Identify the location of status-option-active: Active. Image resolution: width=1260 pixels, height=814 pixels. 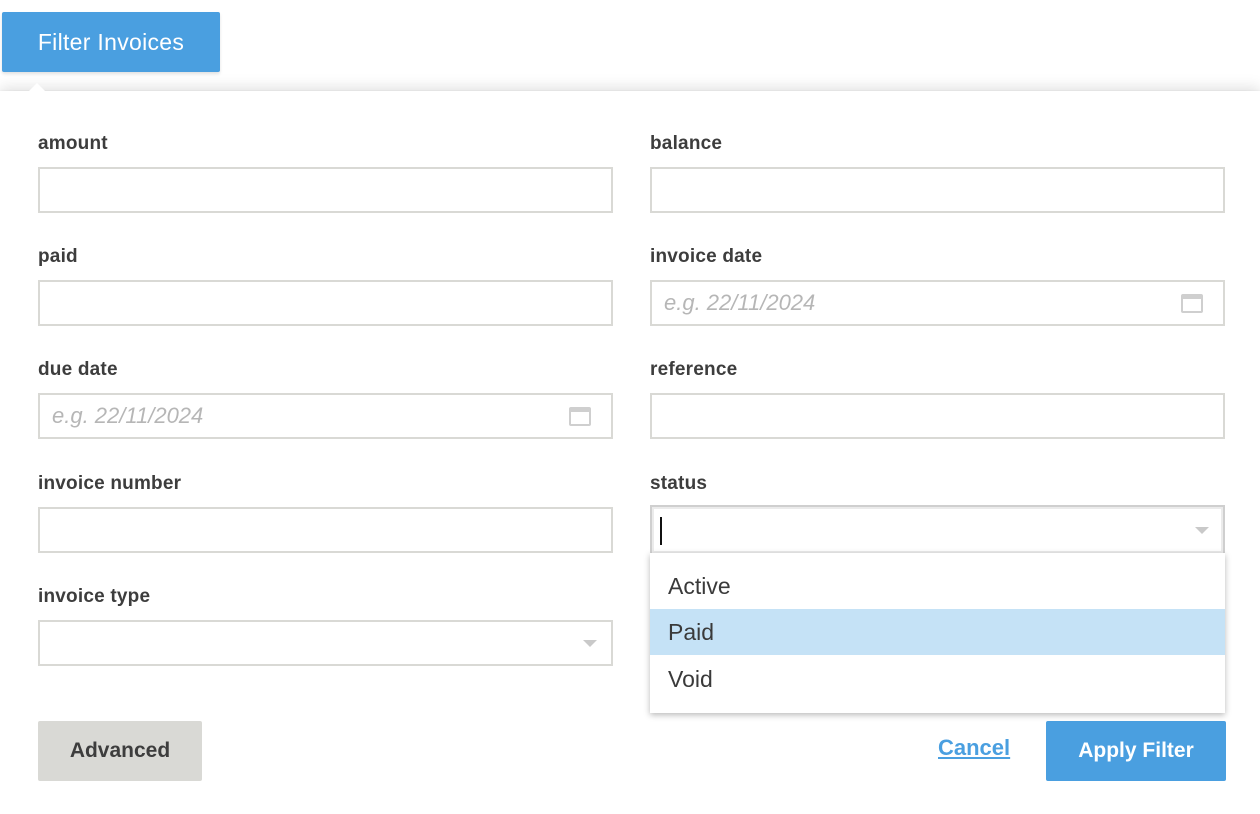
(937, 586).